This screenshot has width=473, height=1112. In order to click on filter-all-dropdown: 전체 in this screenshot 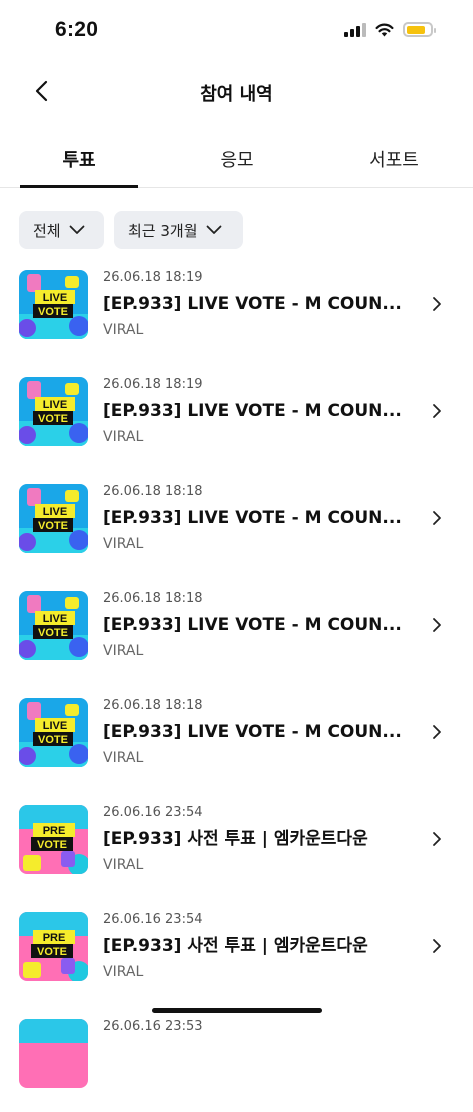, I will do `click(61, 230)`.